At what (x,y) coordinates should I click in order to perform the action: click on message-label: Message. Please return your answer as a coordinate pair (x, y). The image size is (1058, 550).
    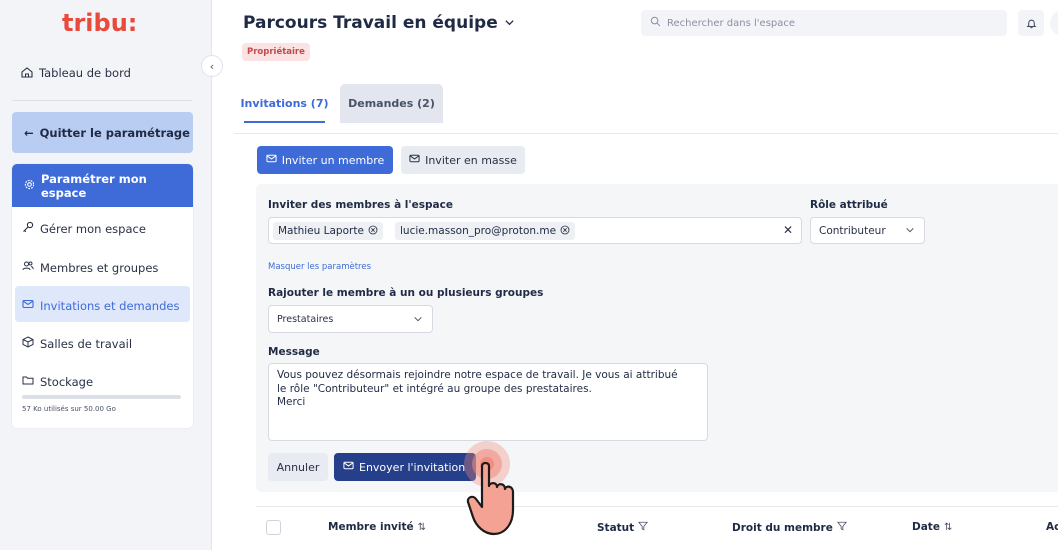
    Looking at the image, I should click on (294, 352).